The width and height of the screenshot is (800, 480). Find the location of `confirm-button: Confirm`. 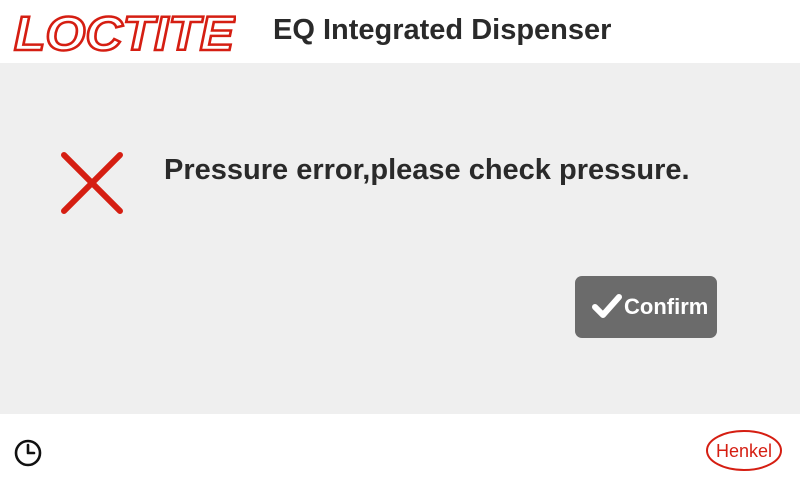

confirm-button: Confirm is located at coordinates (646, 307).